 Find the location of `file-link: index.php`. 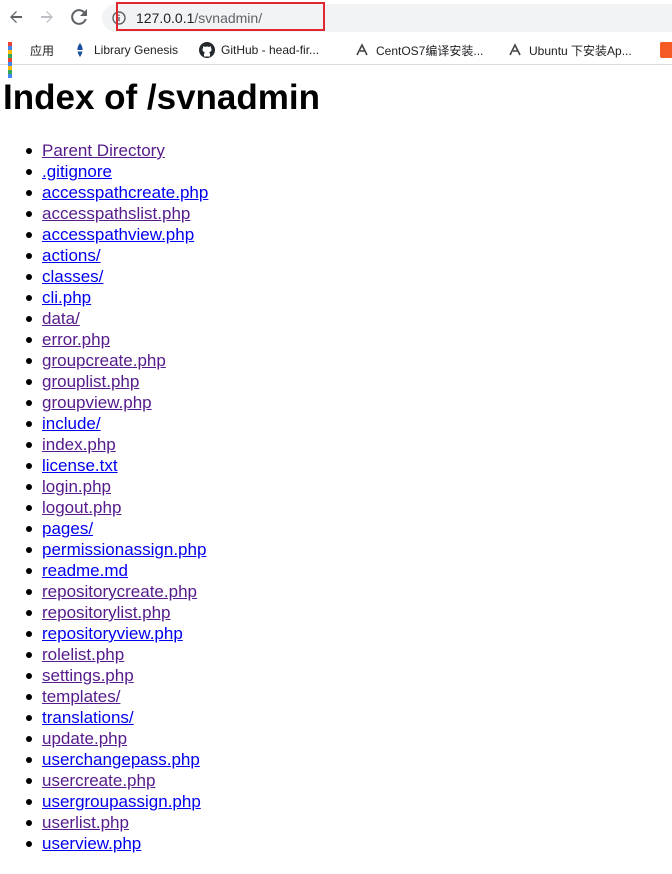

file-link: index.php is located at coordinates (79, 444).